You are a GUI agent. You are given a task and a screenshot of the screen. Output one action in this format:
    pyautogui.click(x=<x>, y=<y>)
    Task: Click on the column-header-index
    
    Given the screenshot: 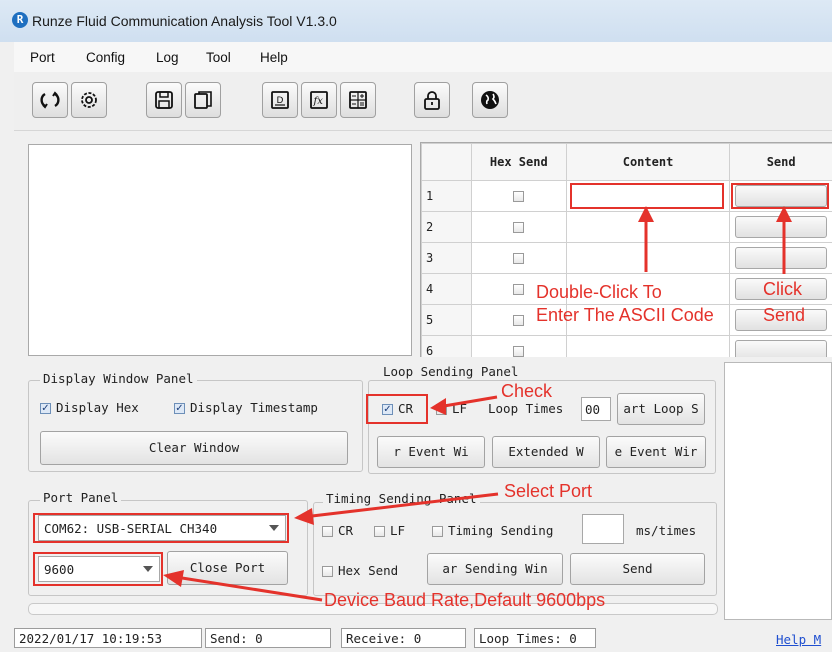 What is the action you would take?
    pyautogui.click(x=446, y=162)
    